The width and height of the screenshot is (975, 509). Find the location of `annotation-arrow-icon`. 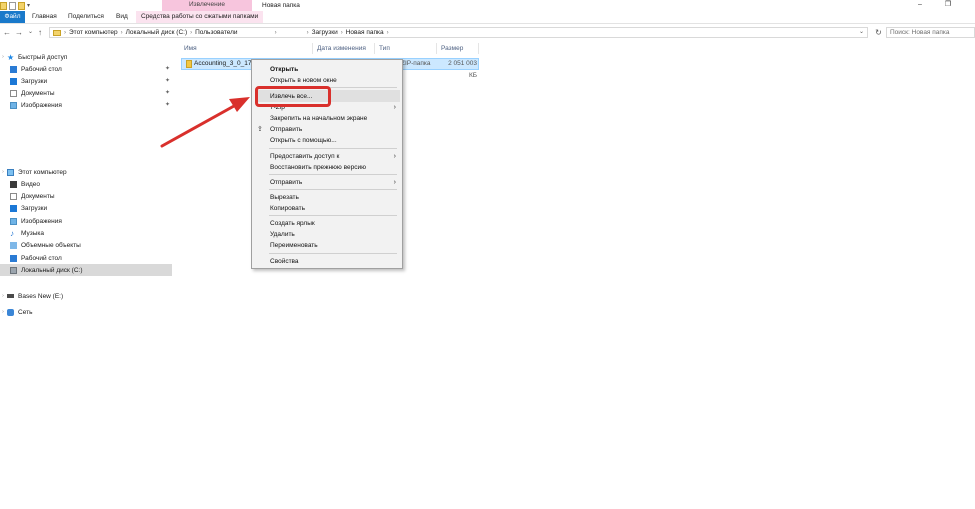

annotation-arrow-icon is located at coordinates (205, 122).